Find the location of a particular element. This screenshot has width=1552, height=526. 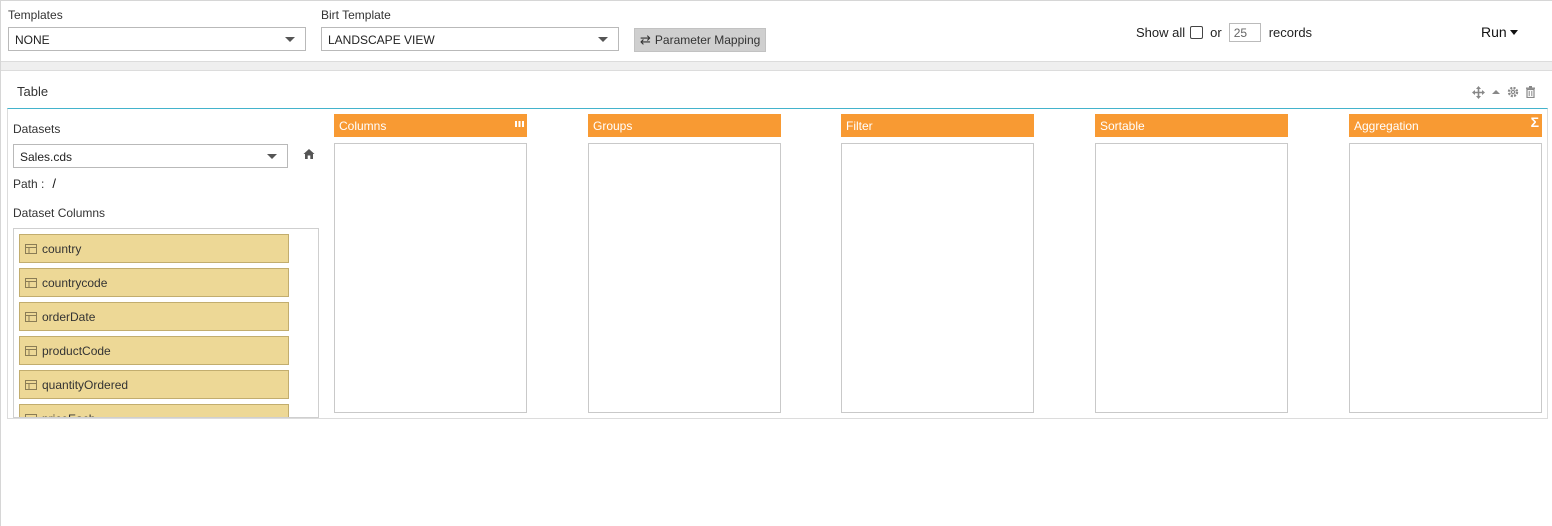

dataset-columns-label: Dataset Columns is located at coordinates (59, 213).